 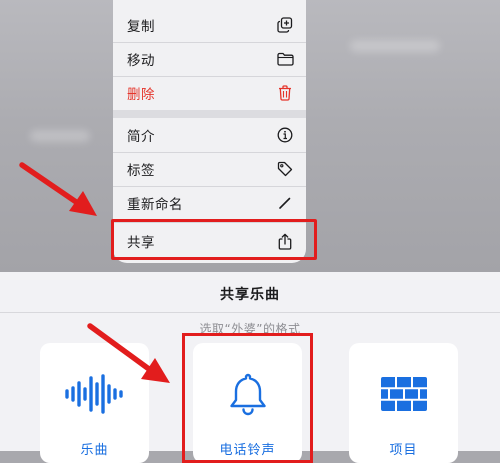 I want to click on sheet-title: 共享乐曲, so click(x=250, y=295).